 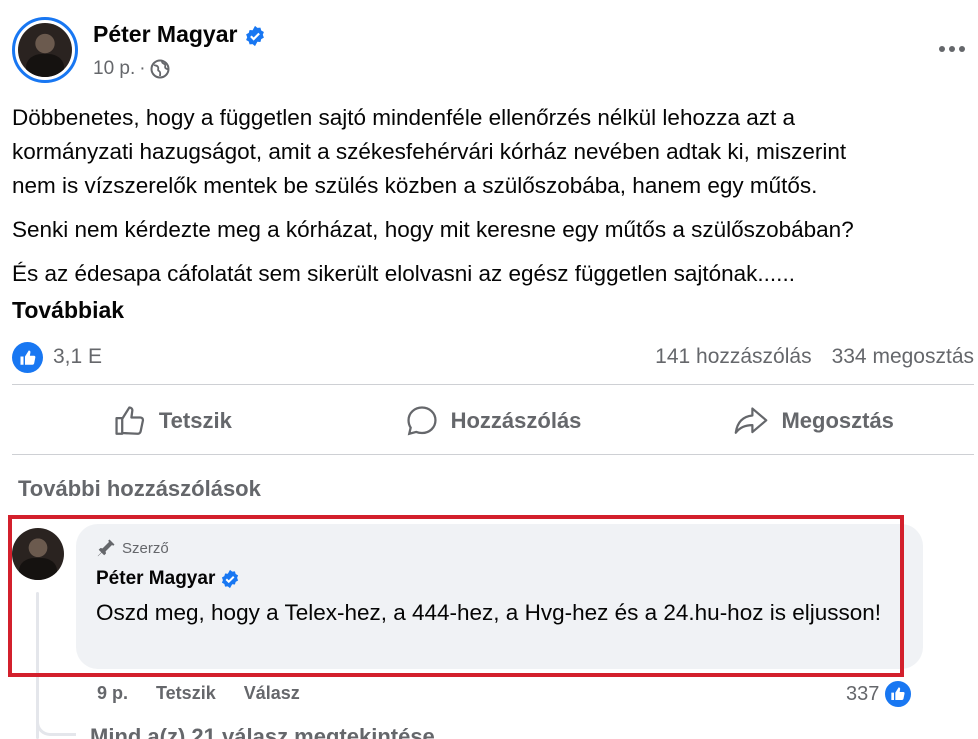 I want to click on author-name: Péter Magyar, so click(x=179, y=34).